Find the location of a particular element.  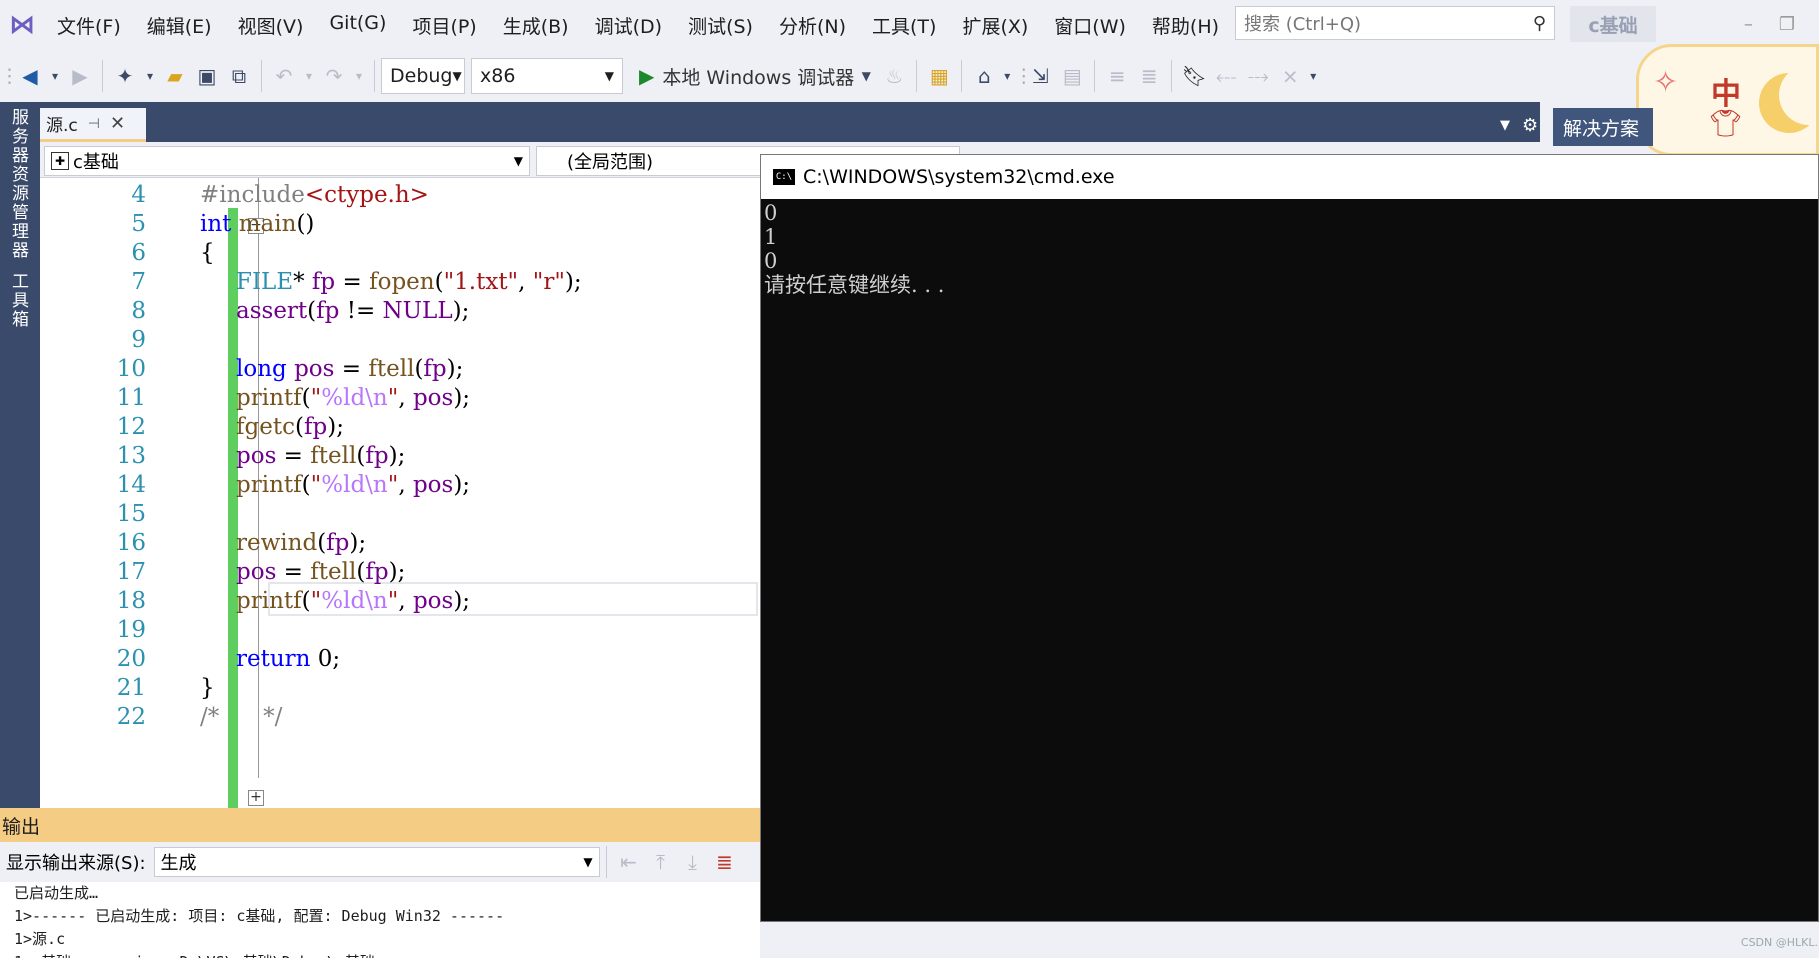

tab-source-c: 源.c ⊣ ✕ is located at coordinates (93, 125).